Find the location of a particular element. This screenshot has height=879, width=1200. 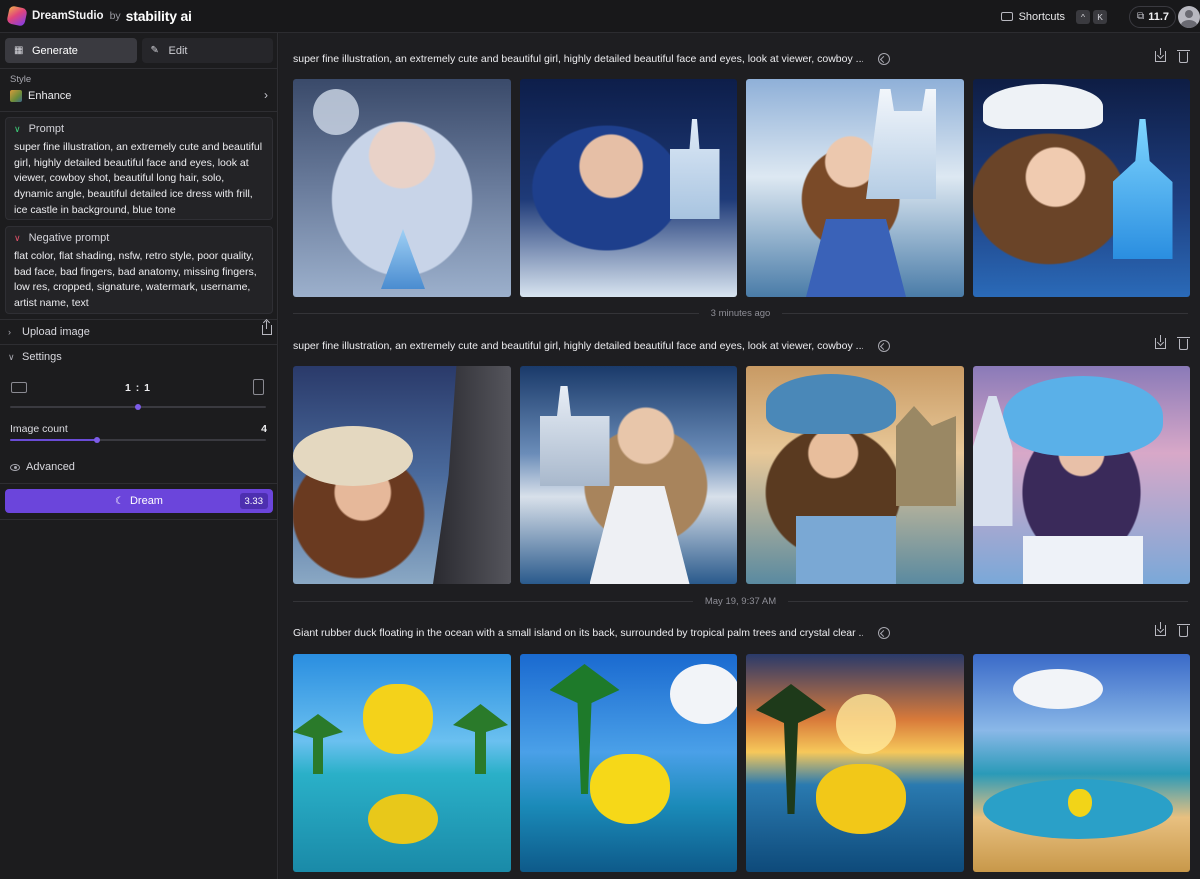

advanced-label: Advanced is located at coordinates (50, 467).